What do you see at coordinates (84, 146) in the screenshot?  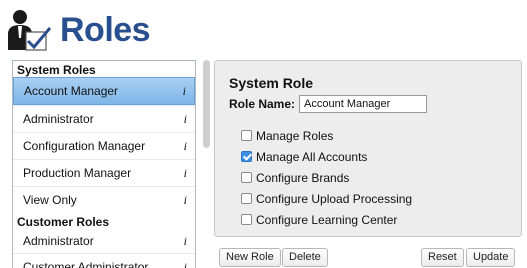 I see `role-item-label: Configuration Manager` at bounding box center [84, 146].